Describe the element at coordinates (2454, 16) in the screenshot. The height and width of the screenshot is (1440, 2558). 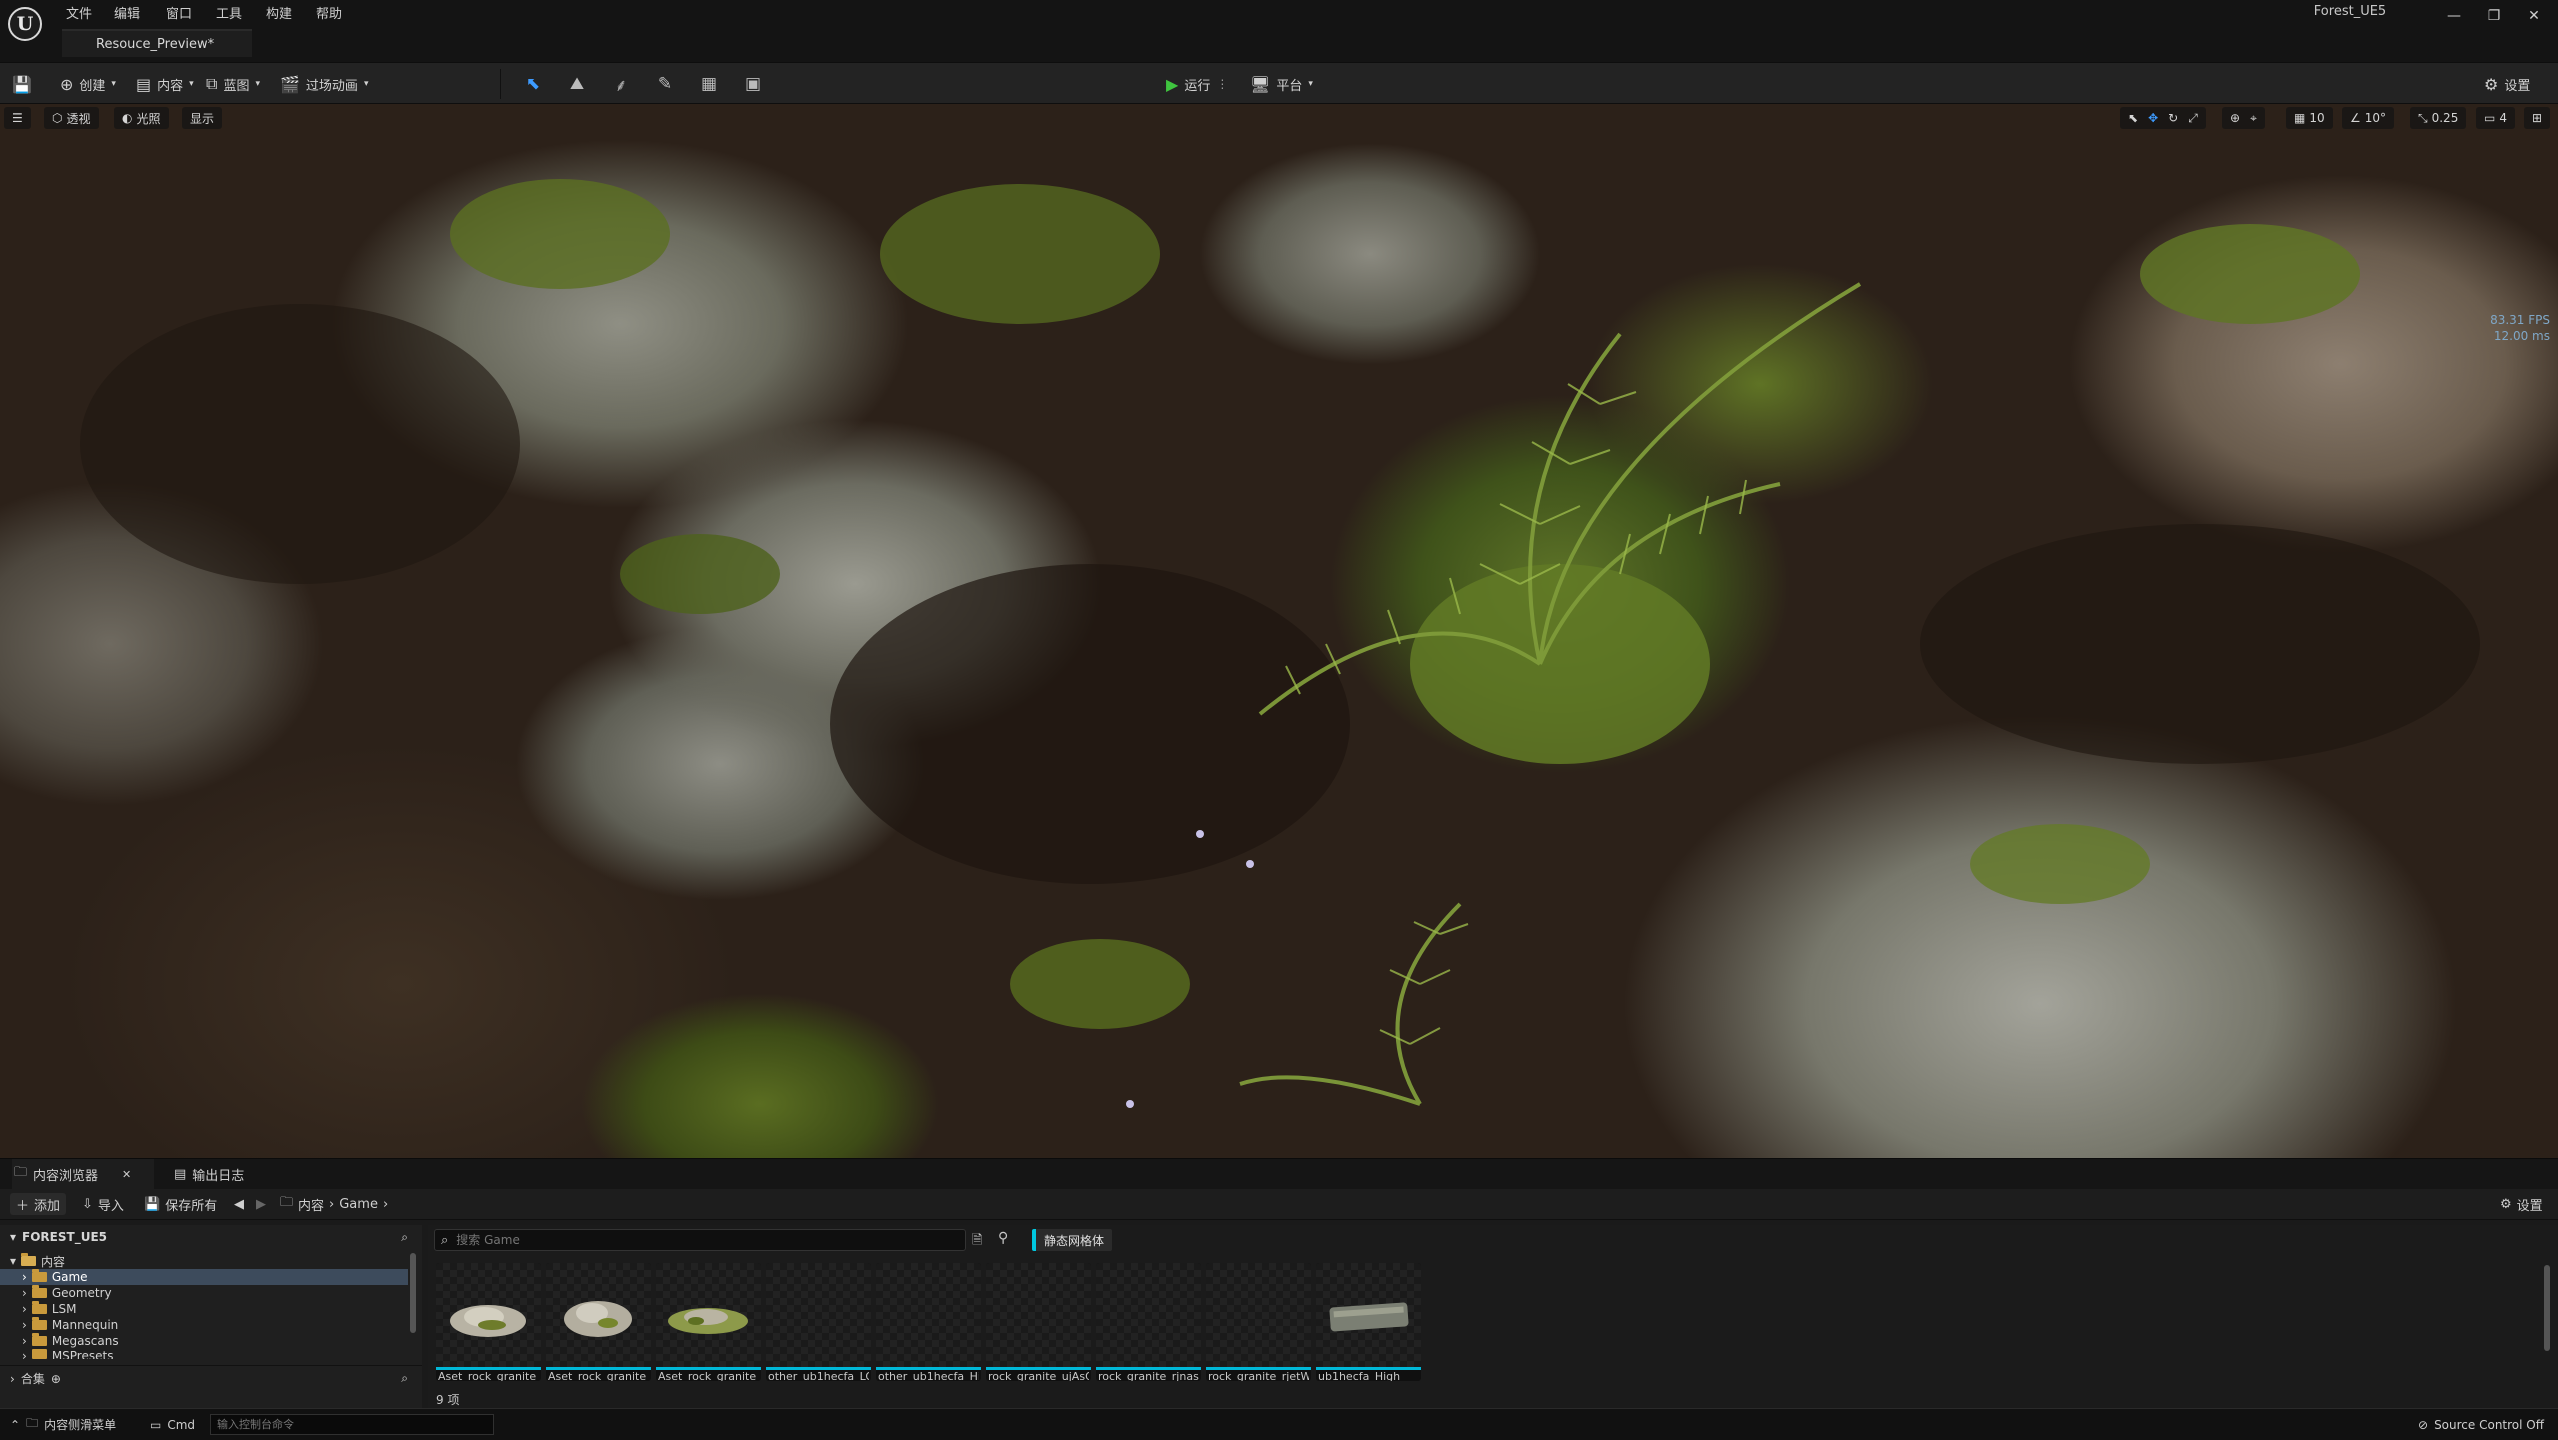
I see `minimize-icon: —` at that location.